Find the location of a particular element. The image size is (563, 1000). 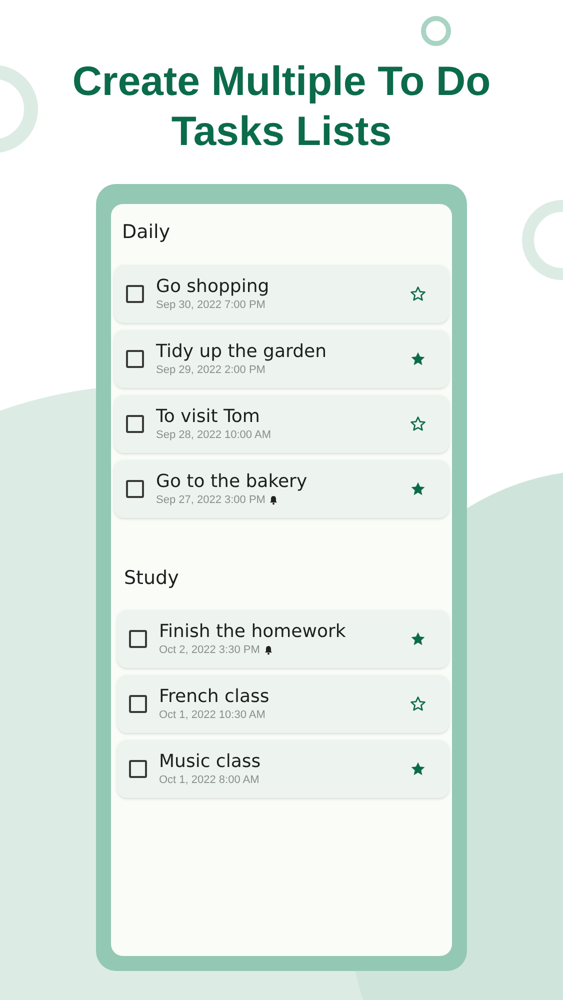

list-title: Study is located at coordinates (151, 578).